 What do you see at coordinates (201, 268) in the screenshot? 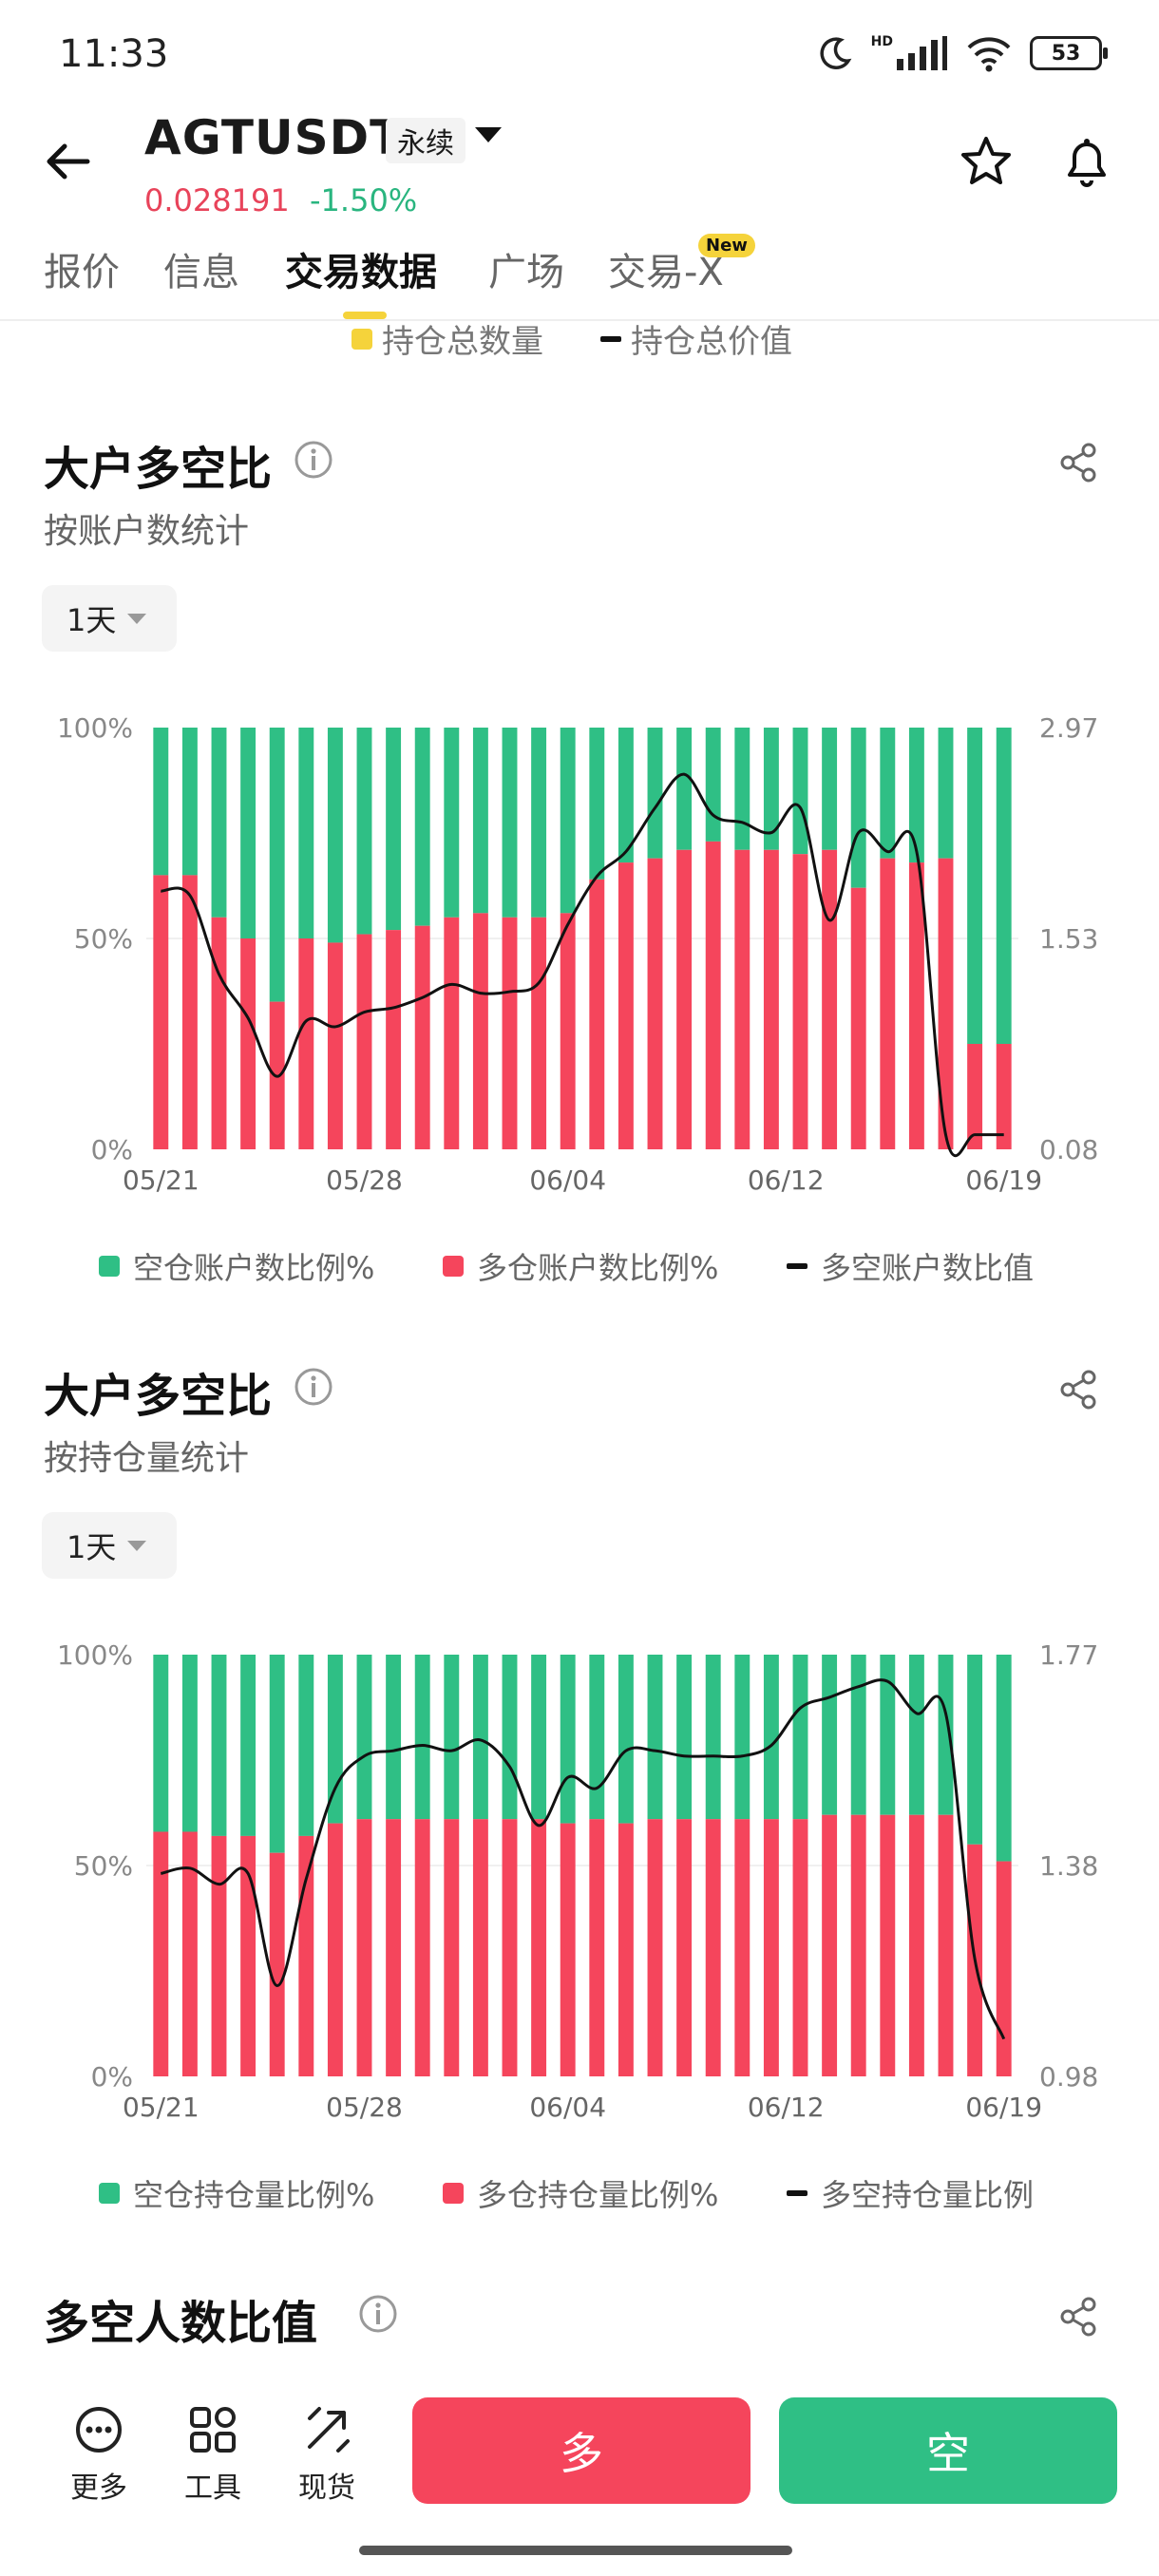
I see `tab-info: 信息` at bounding box center [201, 268].